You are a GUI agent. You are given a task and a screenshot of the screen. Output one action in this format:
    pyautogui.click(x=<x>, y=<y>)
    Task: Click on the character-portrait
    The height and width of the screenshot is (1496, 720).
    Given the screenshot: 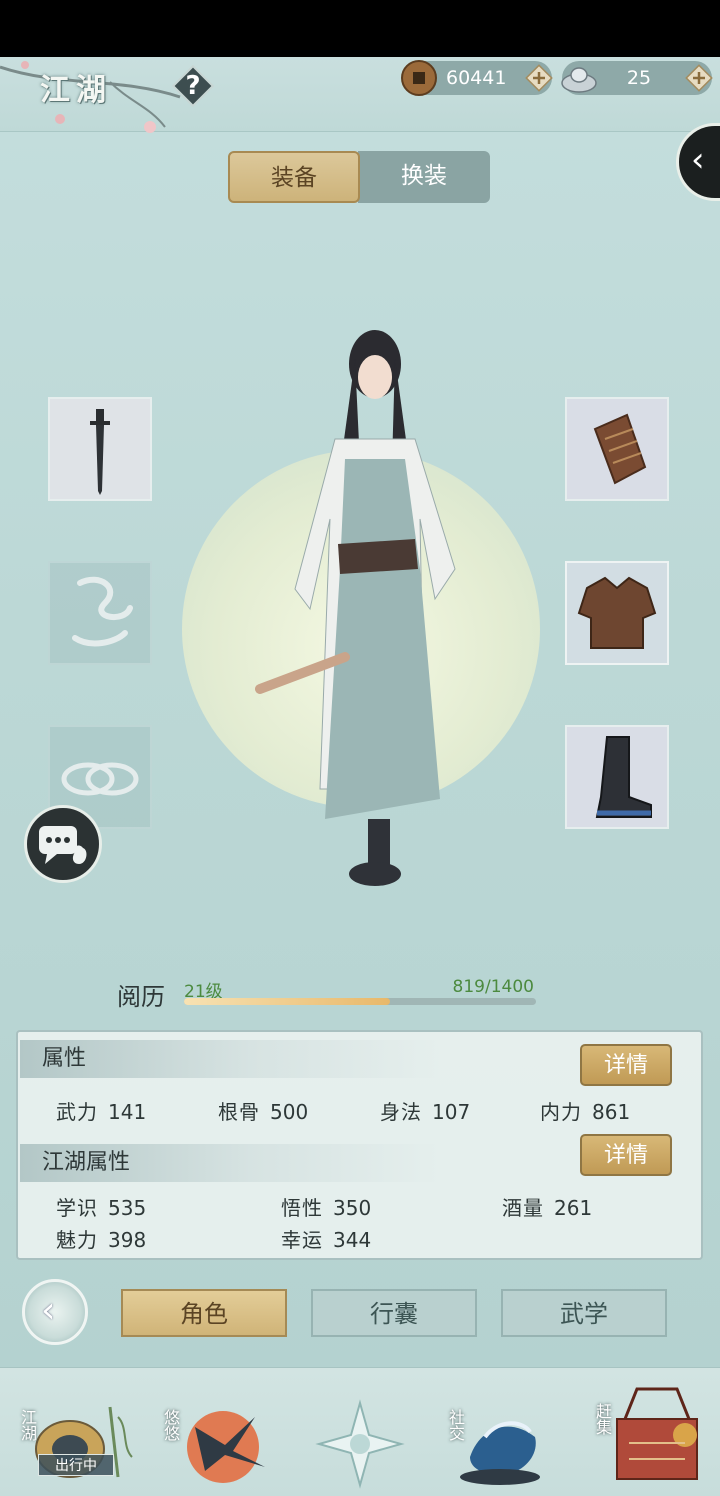 What is the action you would take?
    pyautogui.click(x=365, y=604)
    